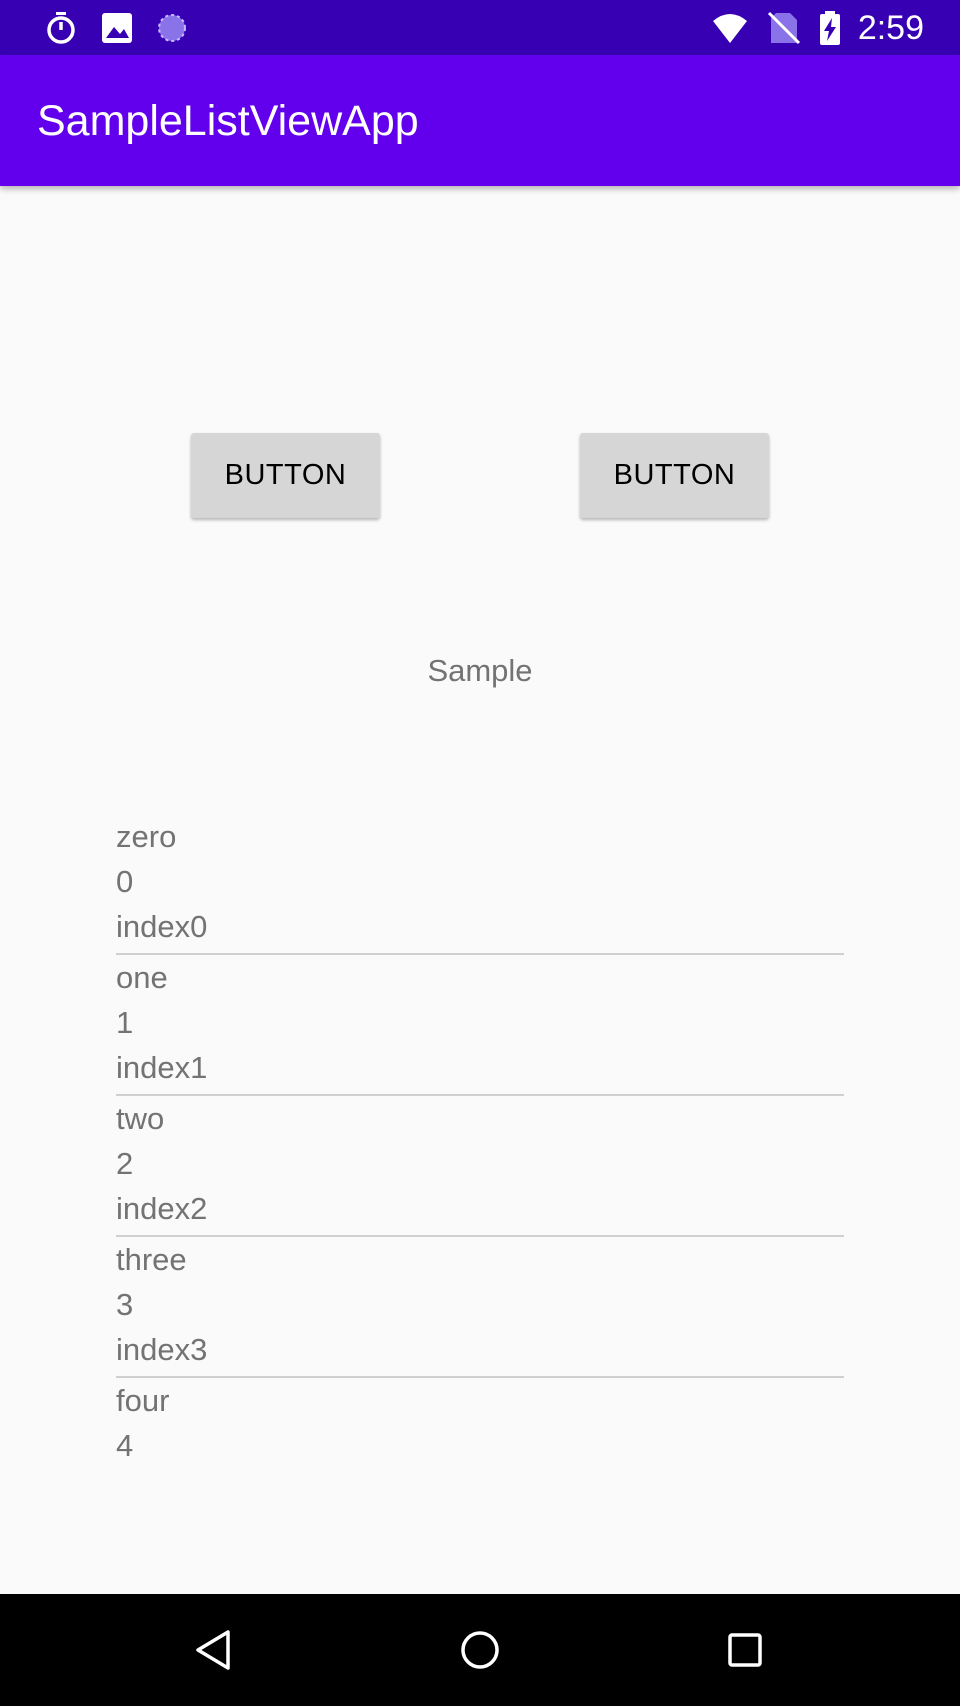 This screenshot has height=1706, width=960. Describe the element at coordinates (480, 1306) in the screenshot. I see `list-item: three 3 index3` at that location.